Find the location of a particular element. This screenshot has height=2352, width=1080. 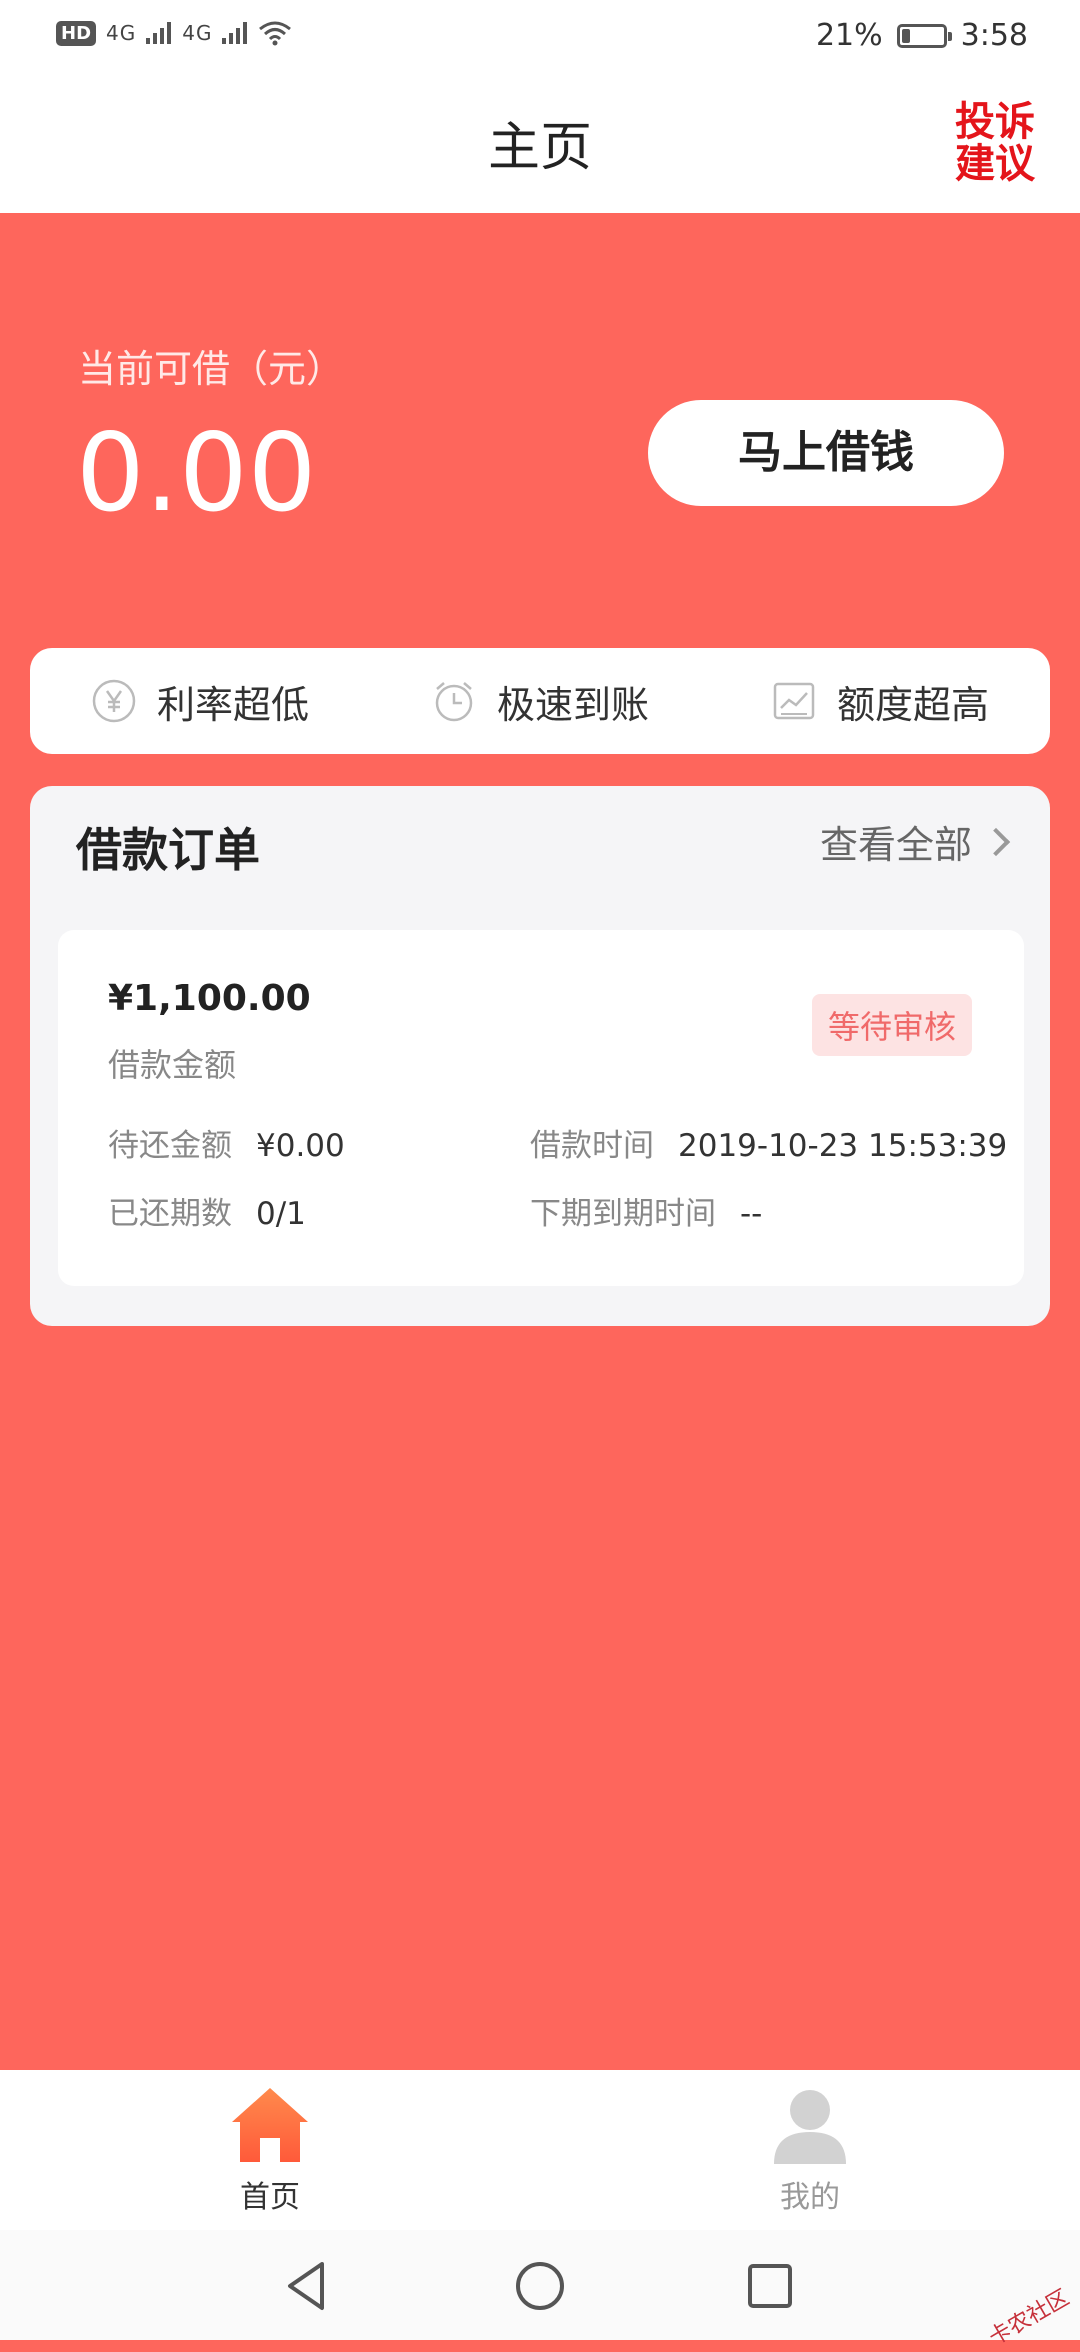

view-all-label: 查看全部 is located at coordinates (895, 845).